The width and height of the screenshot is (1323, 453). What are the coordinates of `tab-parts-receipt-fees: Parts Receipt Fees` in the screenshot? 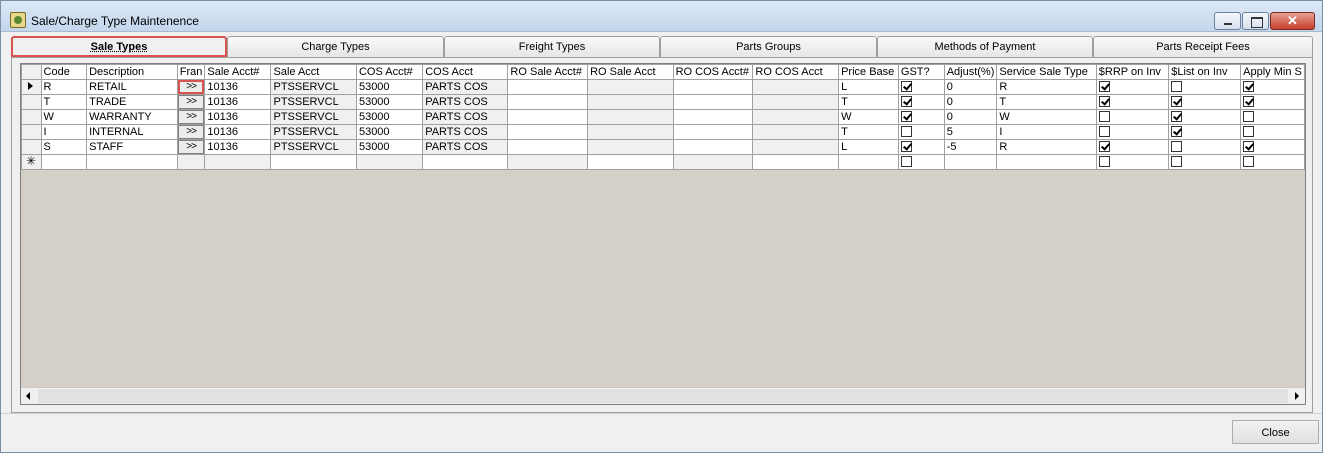 It's located at (1203, 46).